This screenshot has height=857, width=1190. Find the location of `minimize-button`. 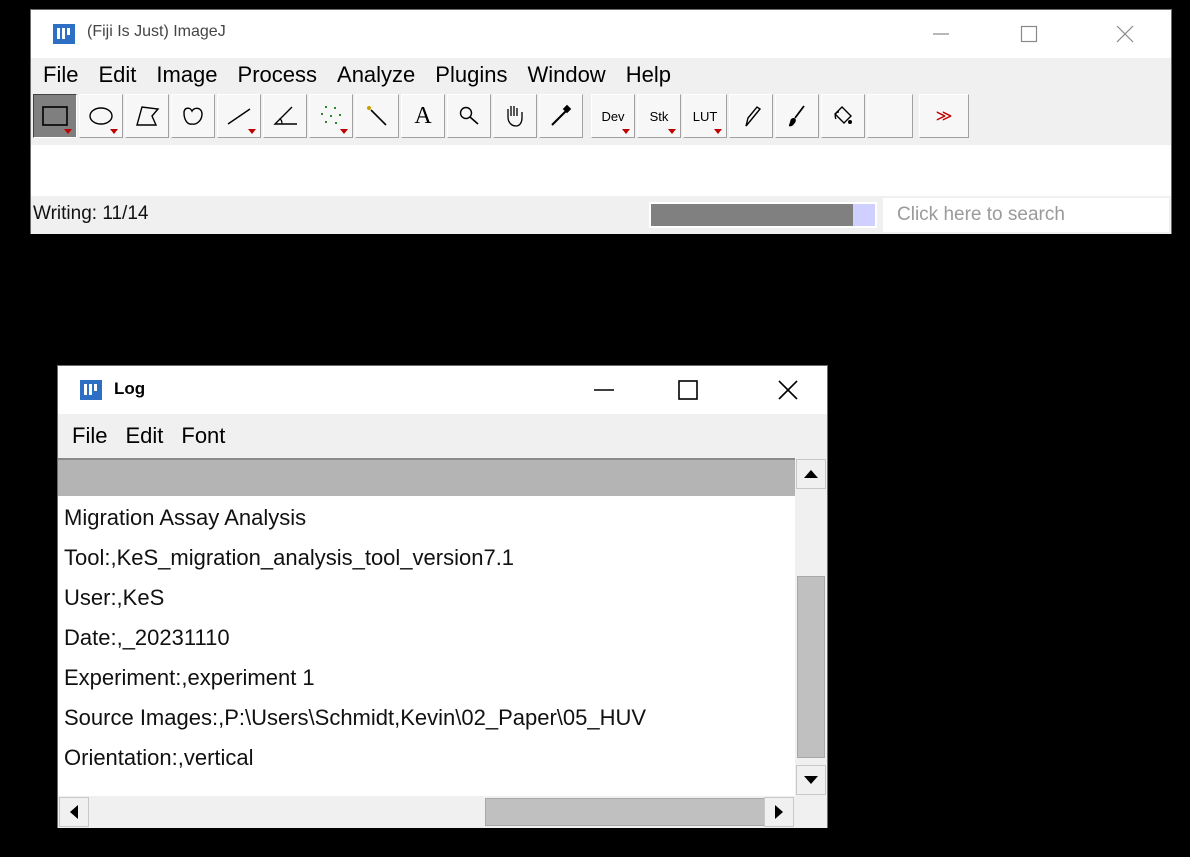

minimize-button is located at coordinates (941, 34).